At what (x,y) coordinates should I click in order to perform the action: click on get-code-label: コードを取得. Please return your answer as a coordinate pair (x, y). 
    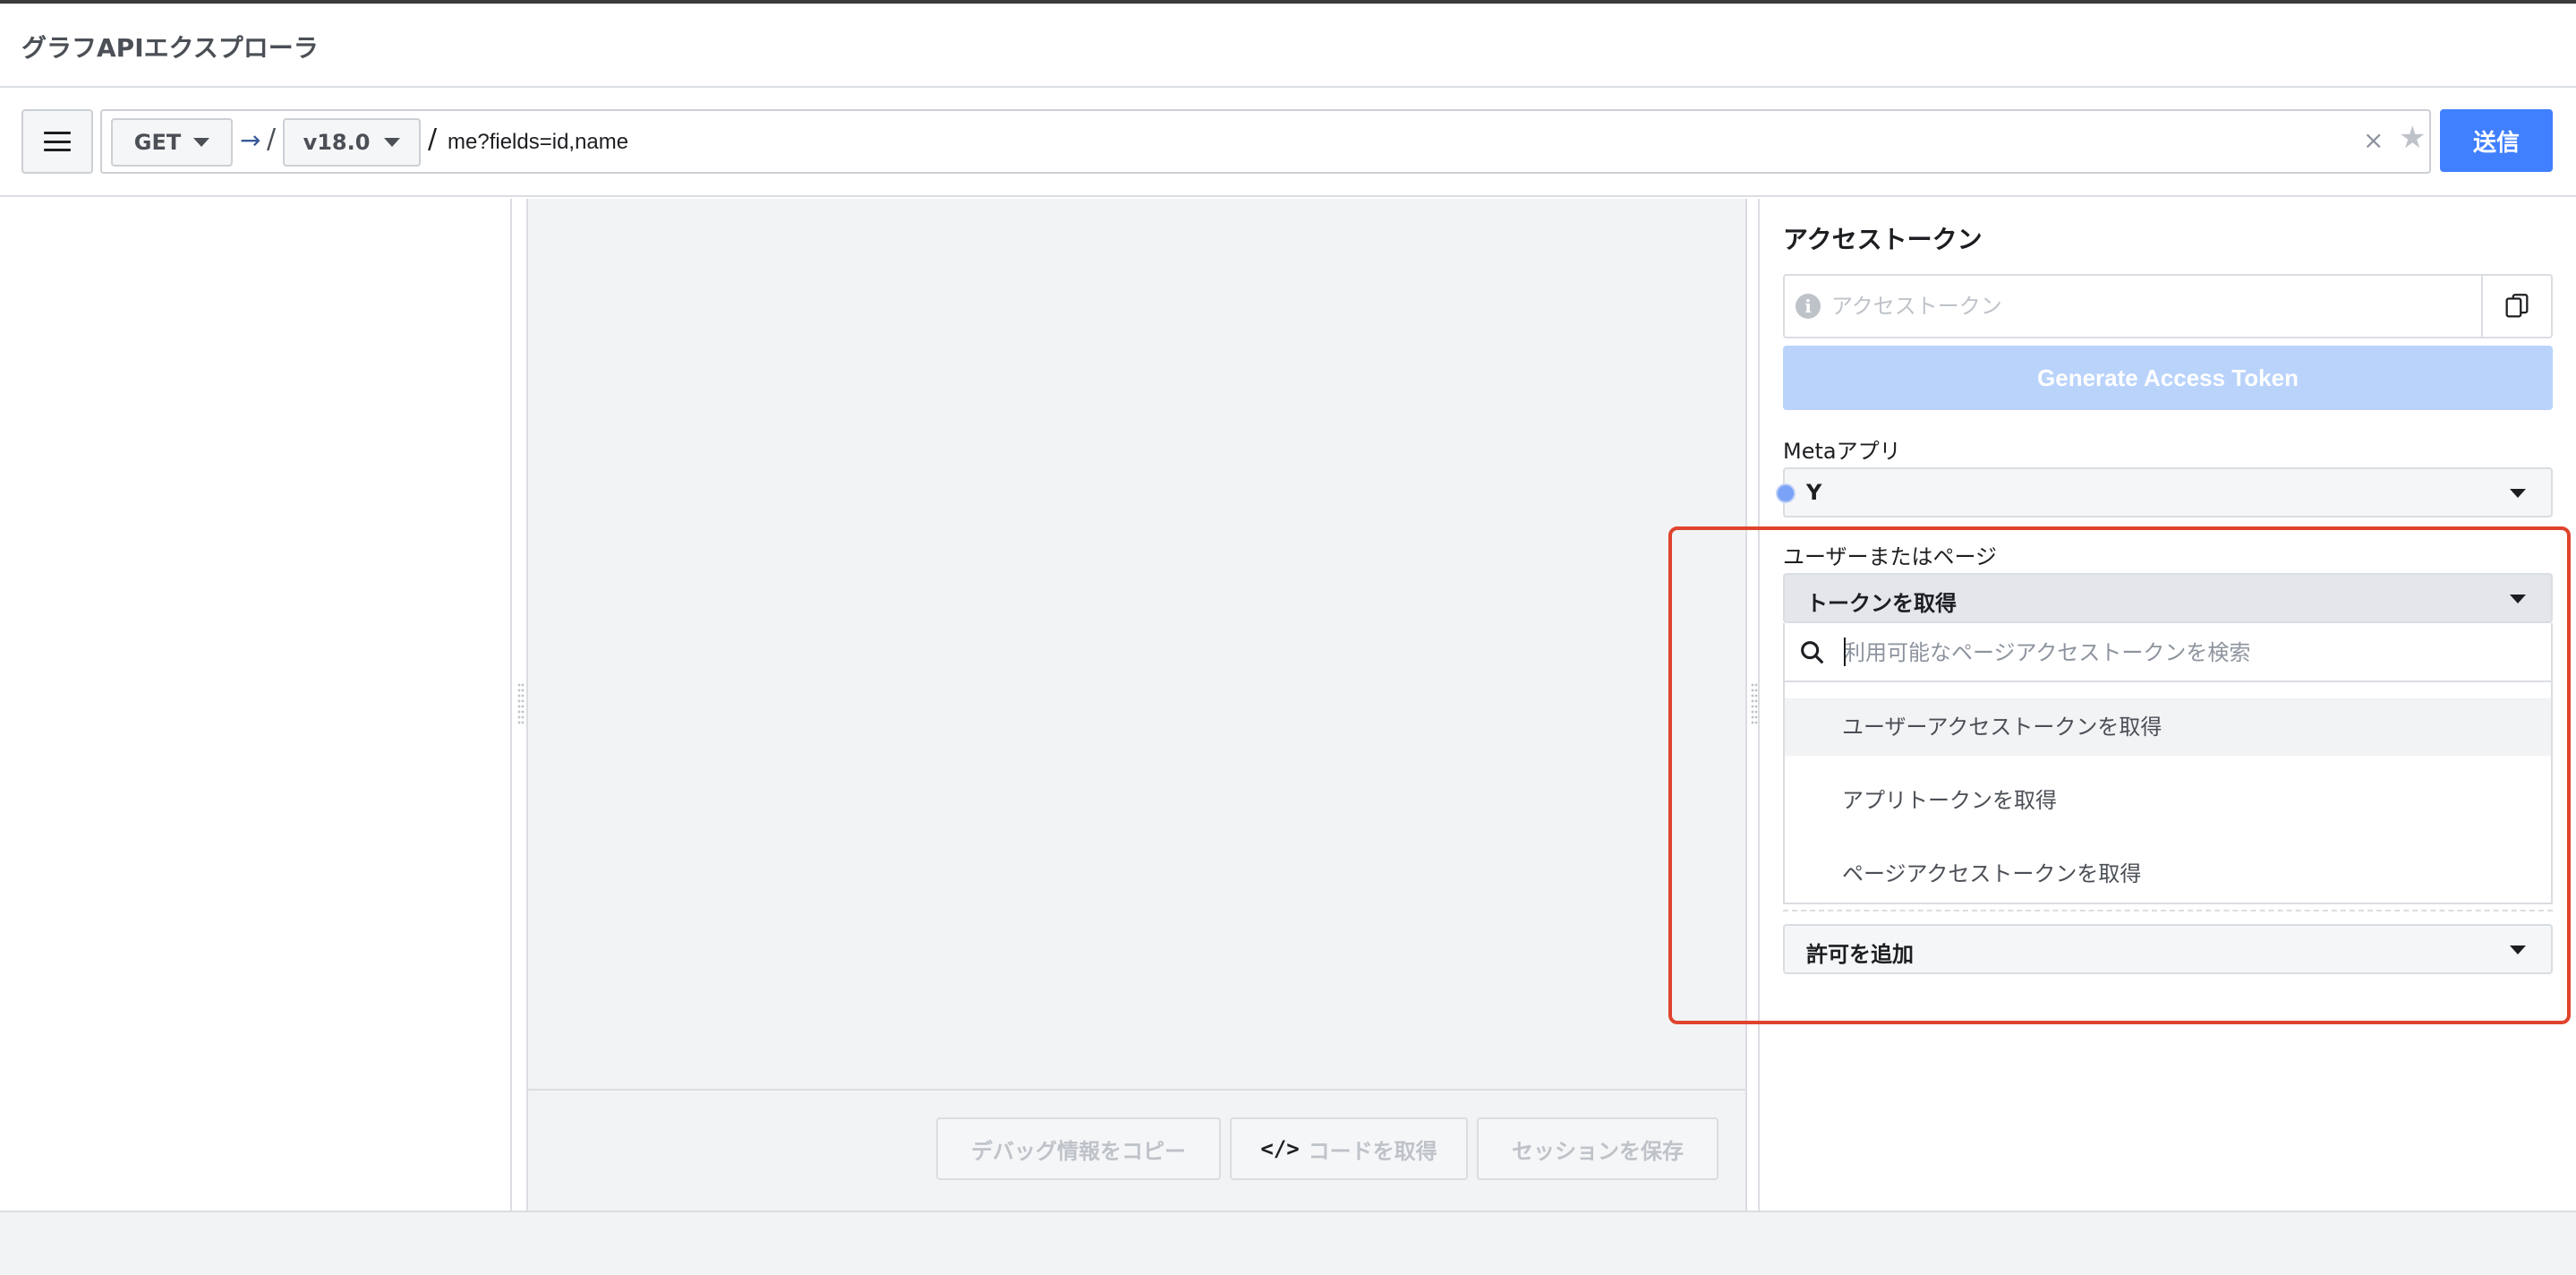
    Looking at the image, I should click on (1372, 1151).